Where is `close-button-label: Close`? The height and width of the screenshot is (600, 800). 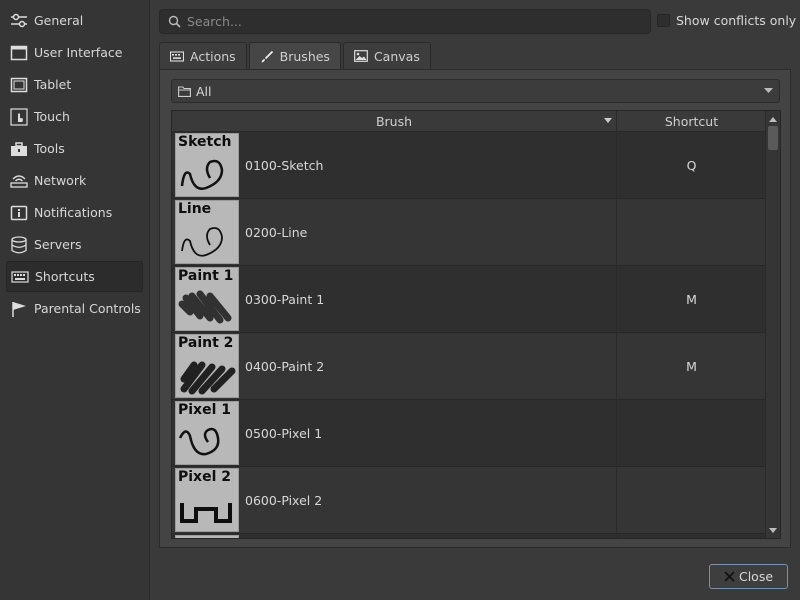
close-button-label: Close is located at coordinates (756, 576).